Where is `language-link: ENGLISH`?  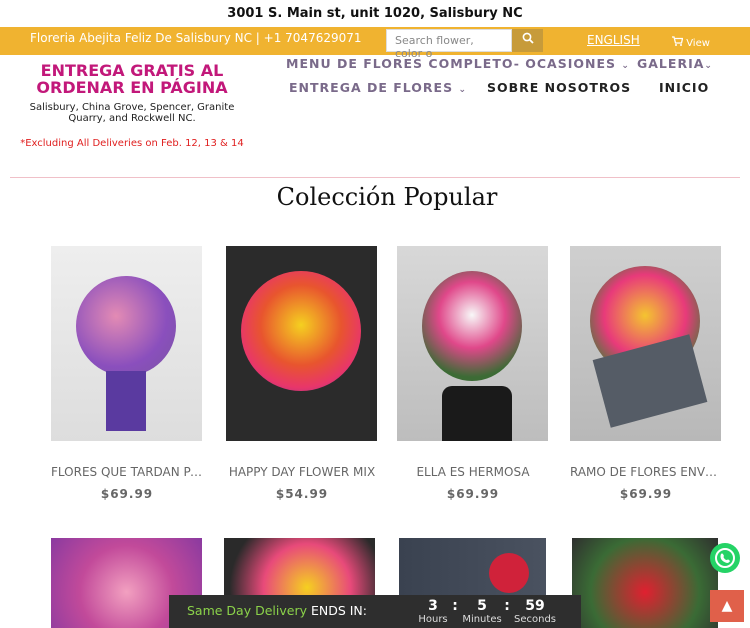
language-link: ENGLISH is located at coordinates (613, 40).